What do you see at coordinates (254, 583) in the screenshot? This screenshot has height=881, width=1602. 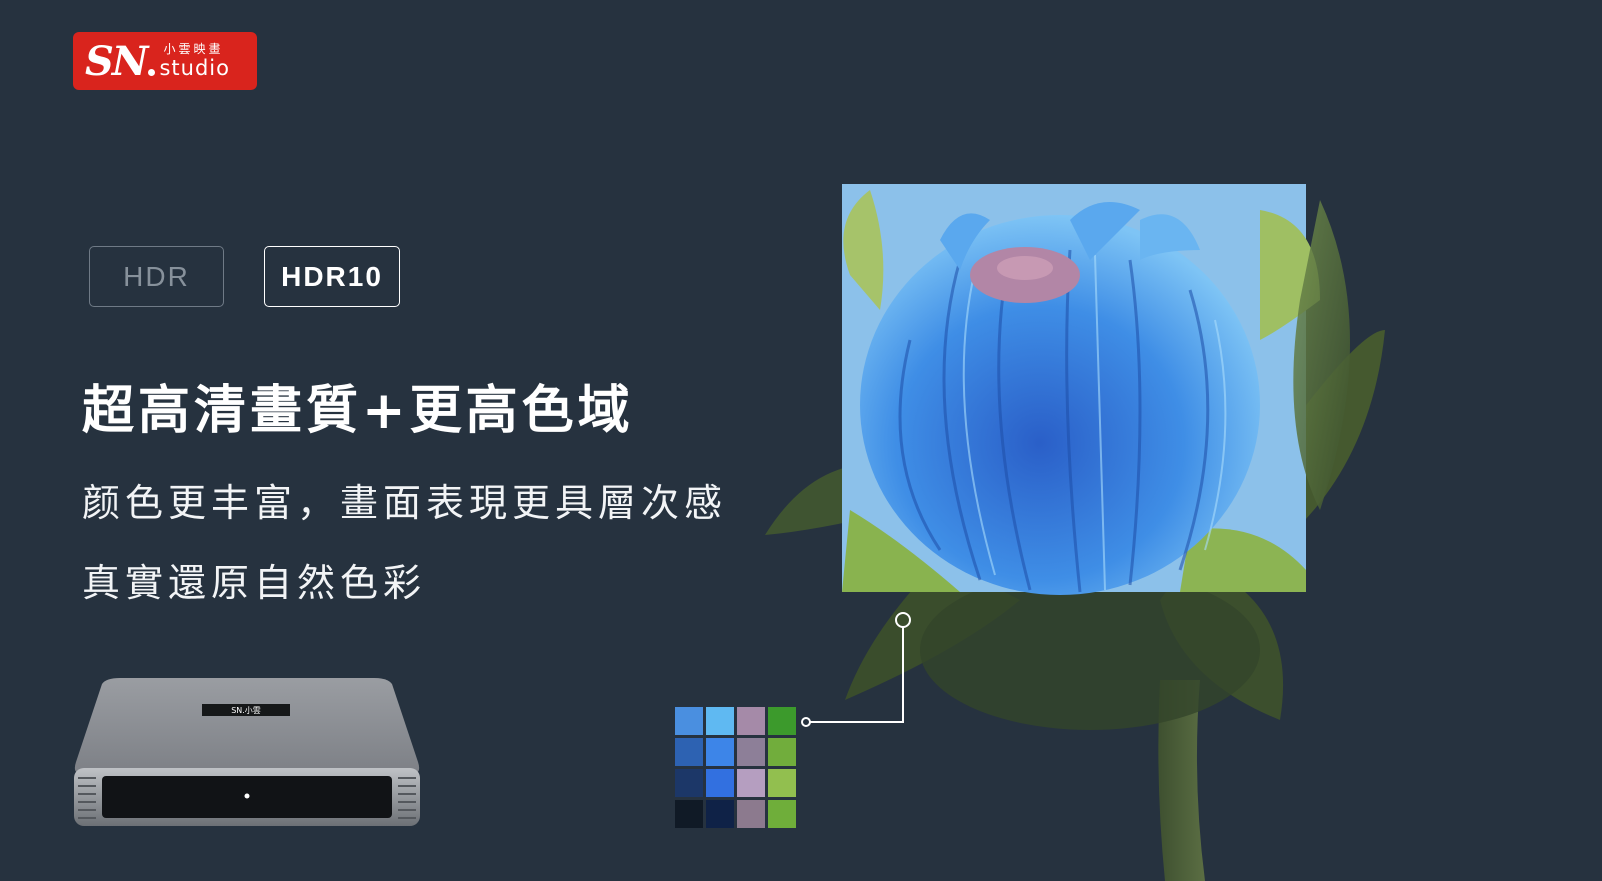 I see `subline-natural: 真實還原自然色彩` at bounding box center [254, 583].